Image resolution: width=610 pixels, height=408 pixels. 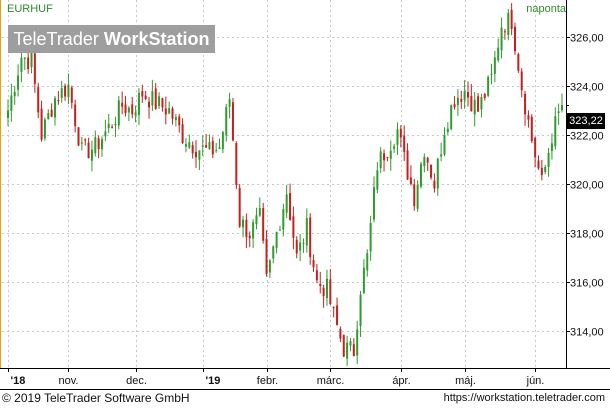 What do you see at coordinates (96, 398) in the screenshot?
I see `footer-copyright: © 2019 TeleTrader Software GmbH` at bounding box center [96, 398].